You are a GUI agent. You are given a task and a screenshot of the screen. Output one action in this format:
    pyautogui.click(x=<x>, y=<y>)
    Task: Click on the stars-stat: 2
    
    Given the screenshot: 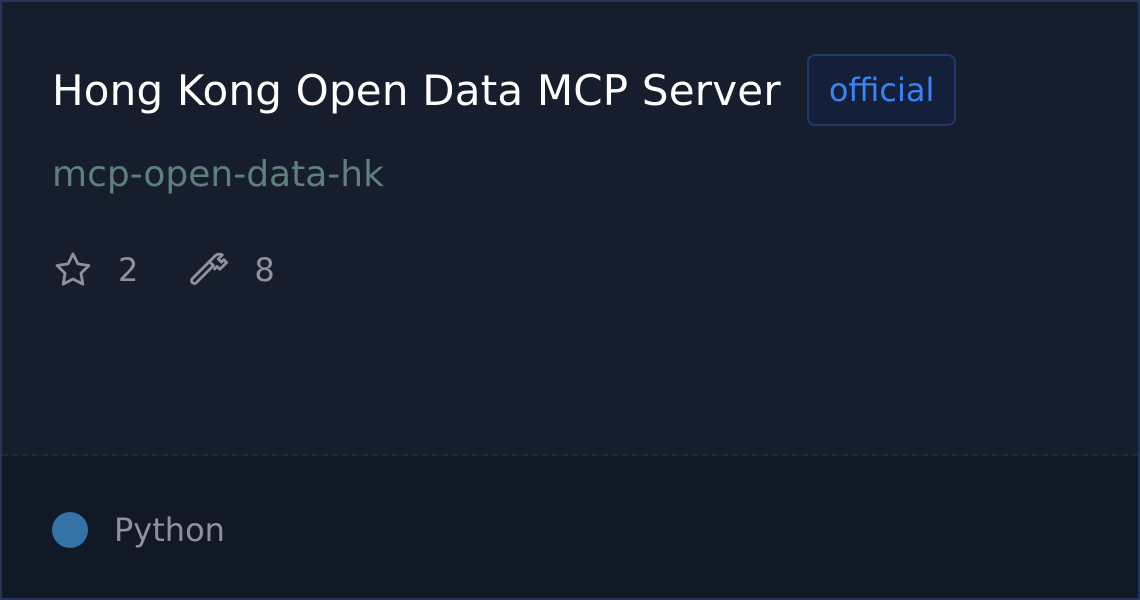 What is the action you would take?
    pyautogui.click(x=95, y=270)
    